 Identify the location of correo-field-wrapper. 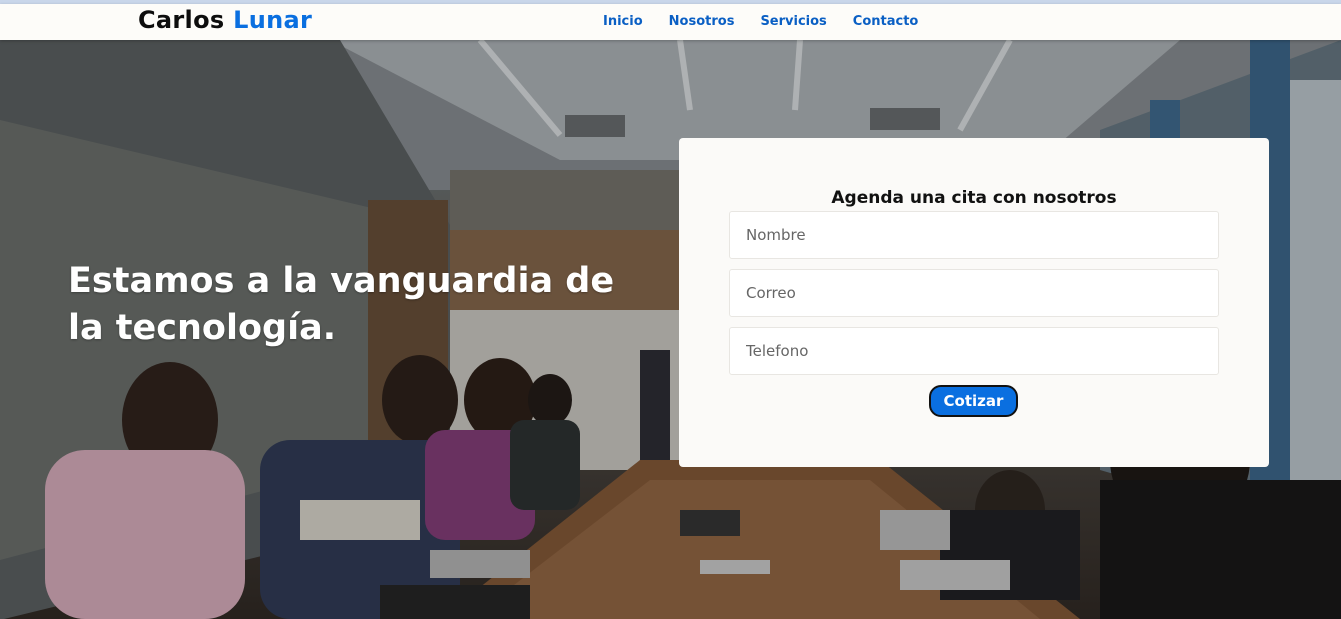
(974, 293).